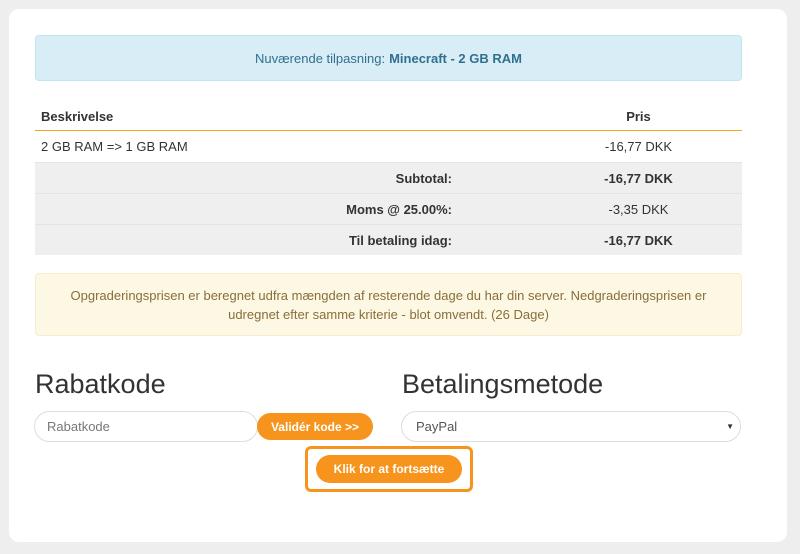 The image size is (800, 554). What do you see at coordinates (638, 178) in the screenshot?
I see `subtotal-value: -16,77 DKK` at bounding box center [638, 178].